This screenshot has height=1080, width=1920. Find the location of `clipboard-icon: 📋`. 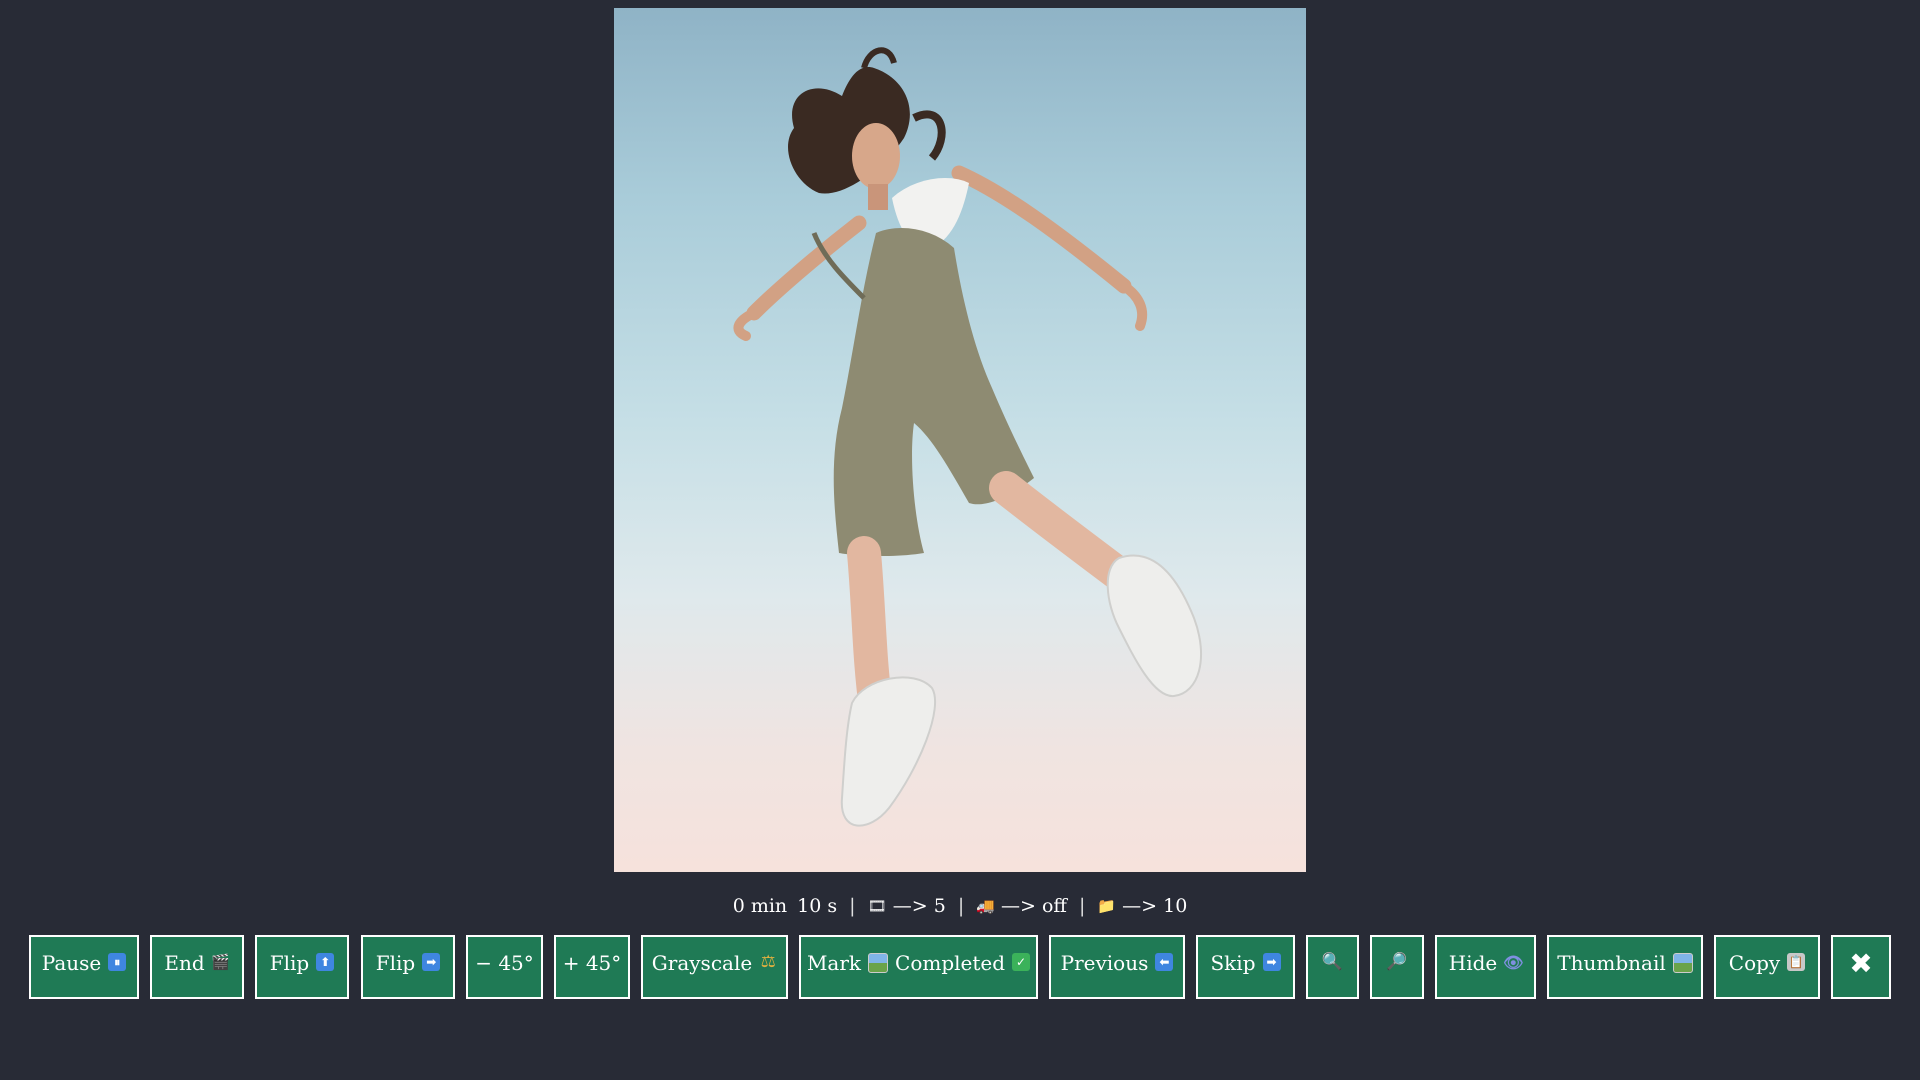

clipboard-icon: 📋 is located at coordinates (1796, 962).